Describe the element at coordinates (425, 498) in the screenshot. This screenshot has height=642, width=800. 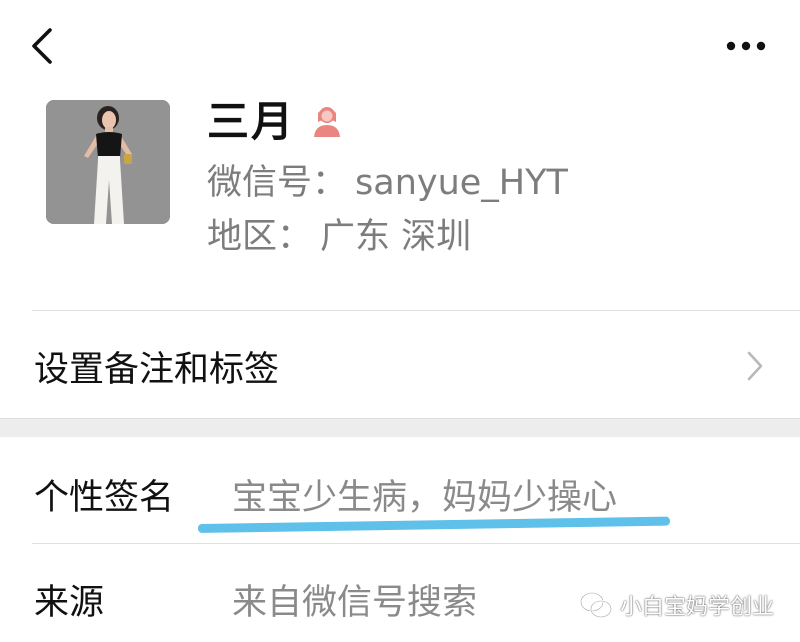
I see `signature-value: 宝宝少生病，妈妈少操心` at that location.